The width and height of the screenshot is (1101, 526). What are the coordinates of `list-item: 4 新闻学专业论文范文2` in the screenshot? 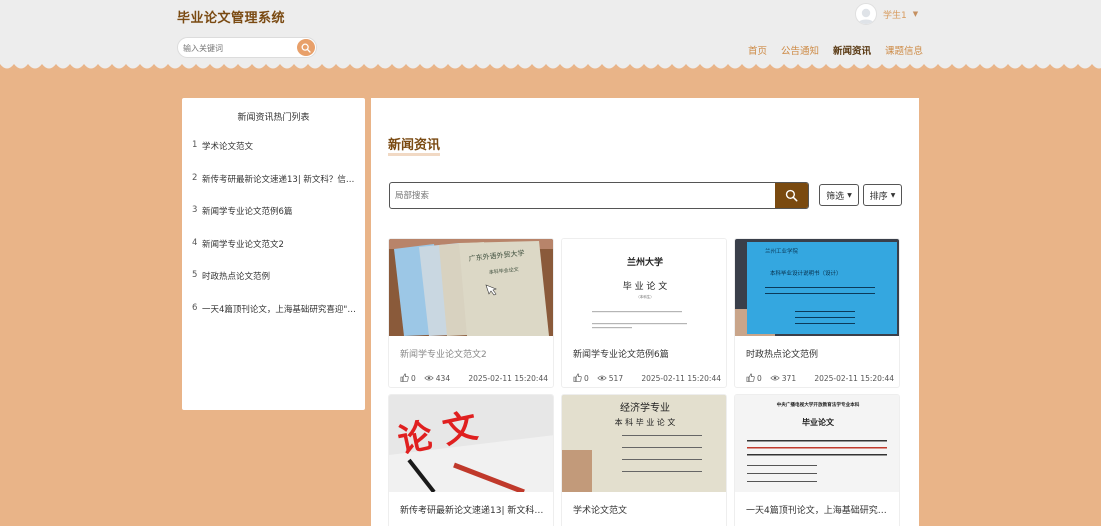 It's located at (276, 254).